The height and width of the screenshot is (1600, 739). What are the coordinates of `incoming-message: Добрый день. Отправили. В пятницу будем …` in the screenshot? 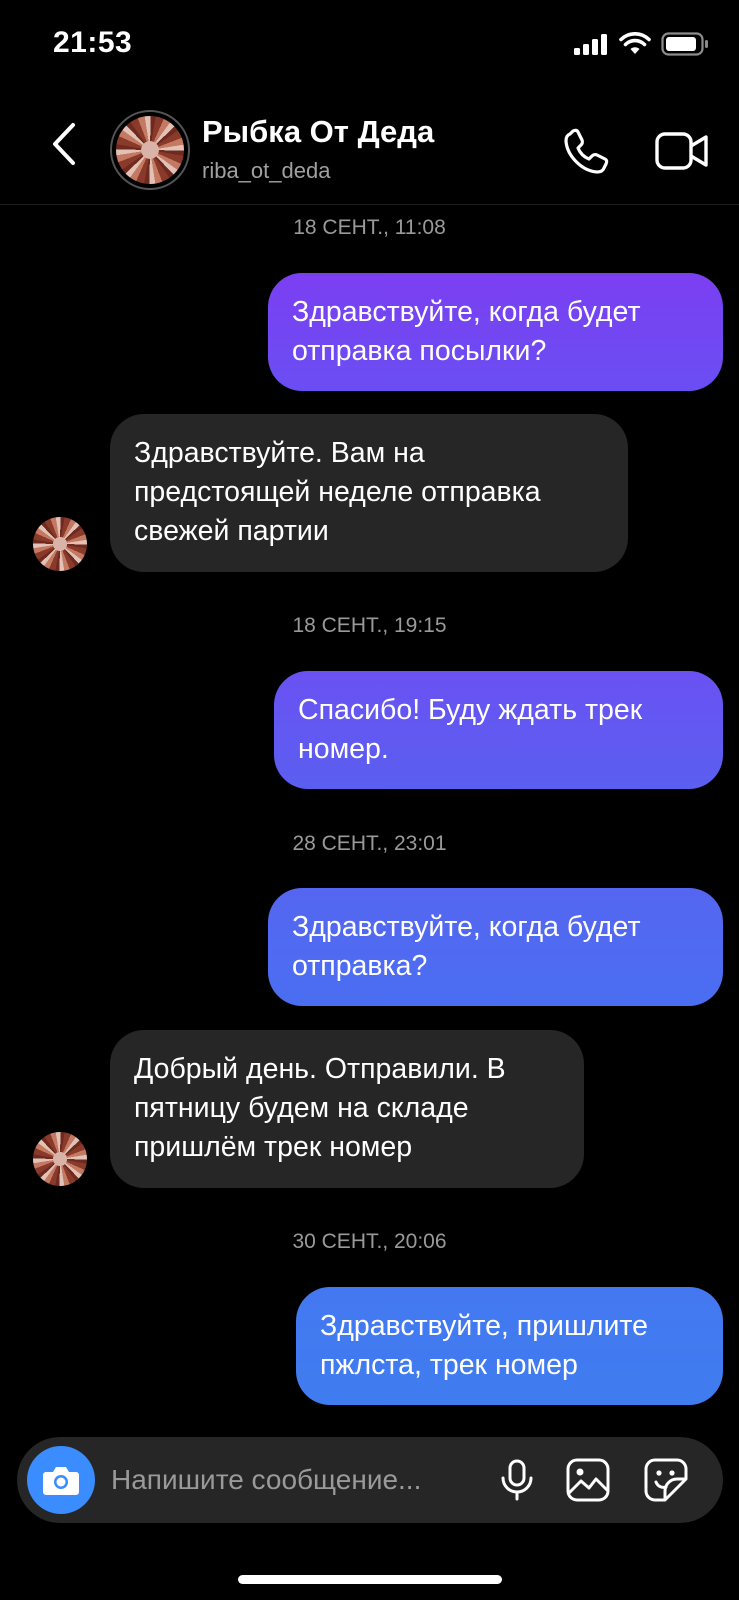 It's located at (347, 1109).